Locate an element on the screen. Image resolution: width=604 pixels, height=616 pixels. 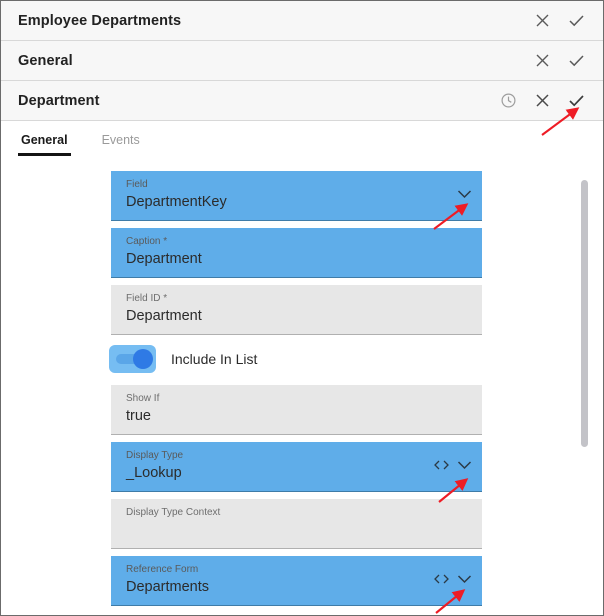
tab-general: General is located at coordinates (44, 144).